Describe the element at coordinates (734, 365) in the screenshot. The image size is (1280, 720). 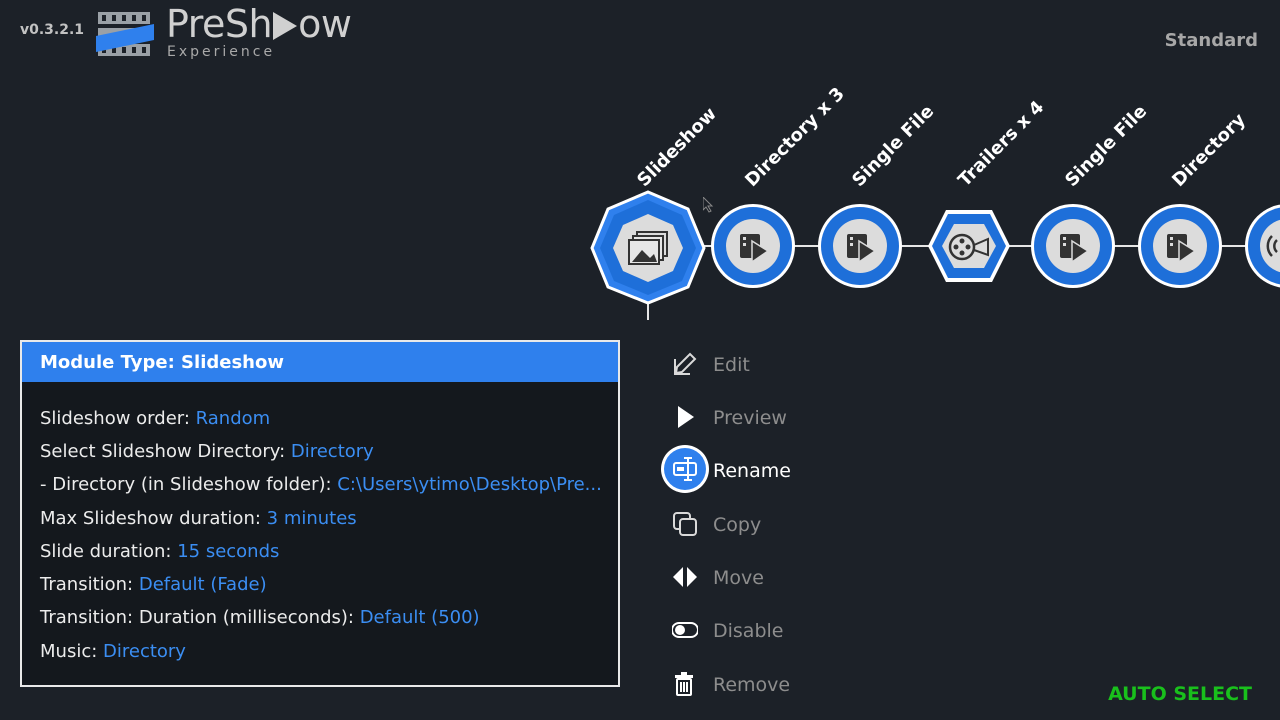
I see `menu-item-edit: Edit` at that location.